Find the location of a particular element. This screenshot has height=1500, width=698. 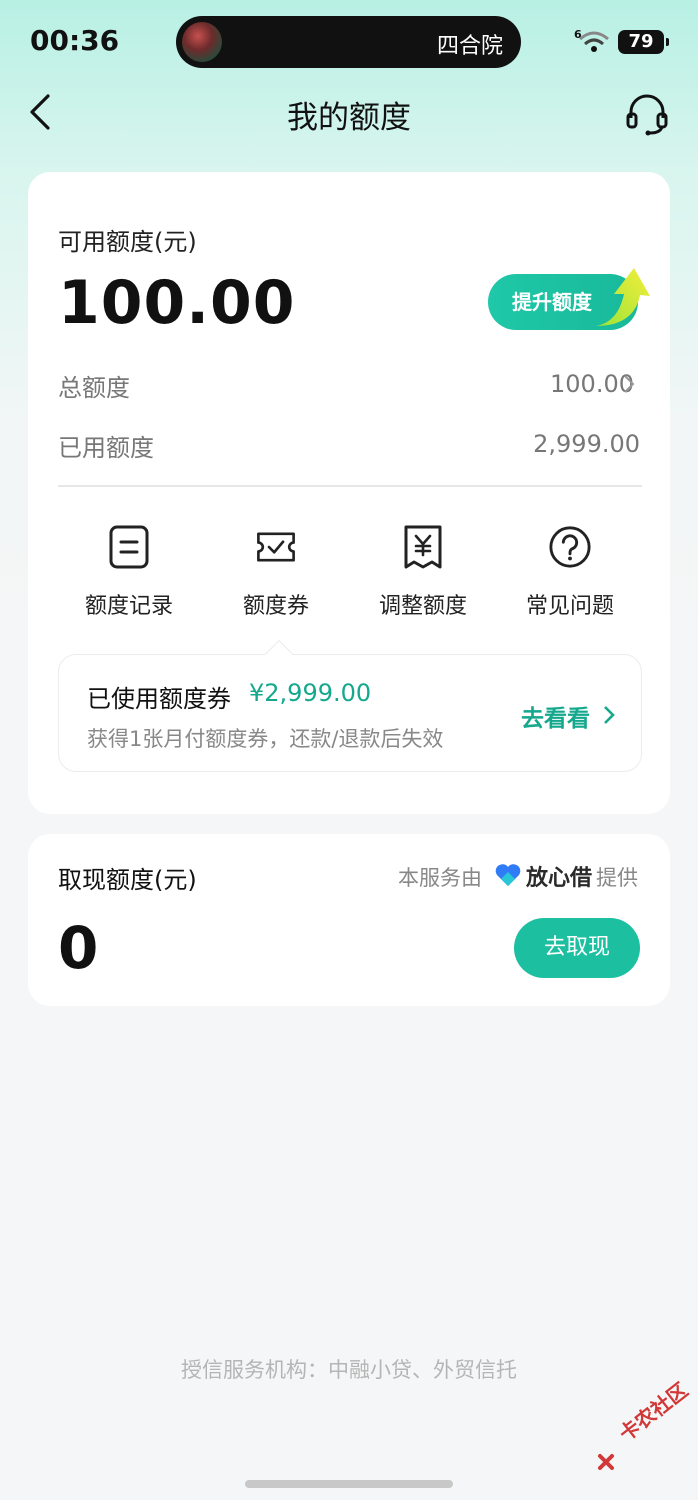

status-time: 00:36 is located at coordinates (75, 40).